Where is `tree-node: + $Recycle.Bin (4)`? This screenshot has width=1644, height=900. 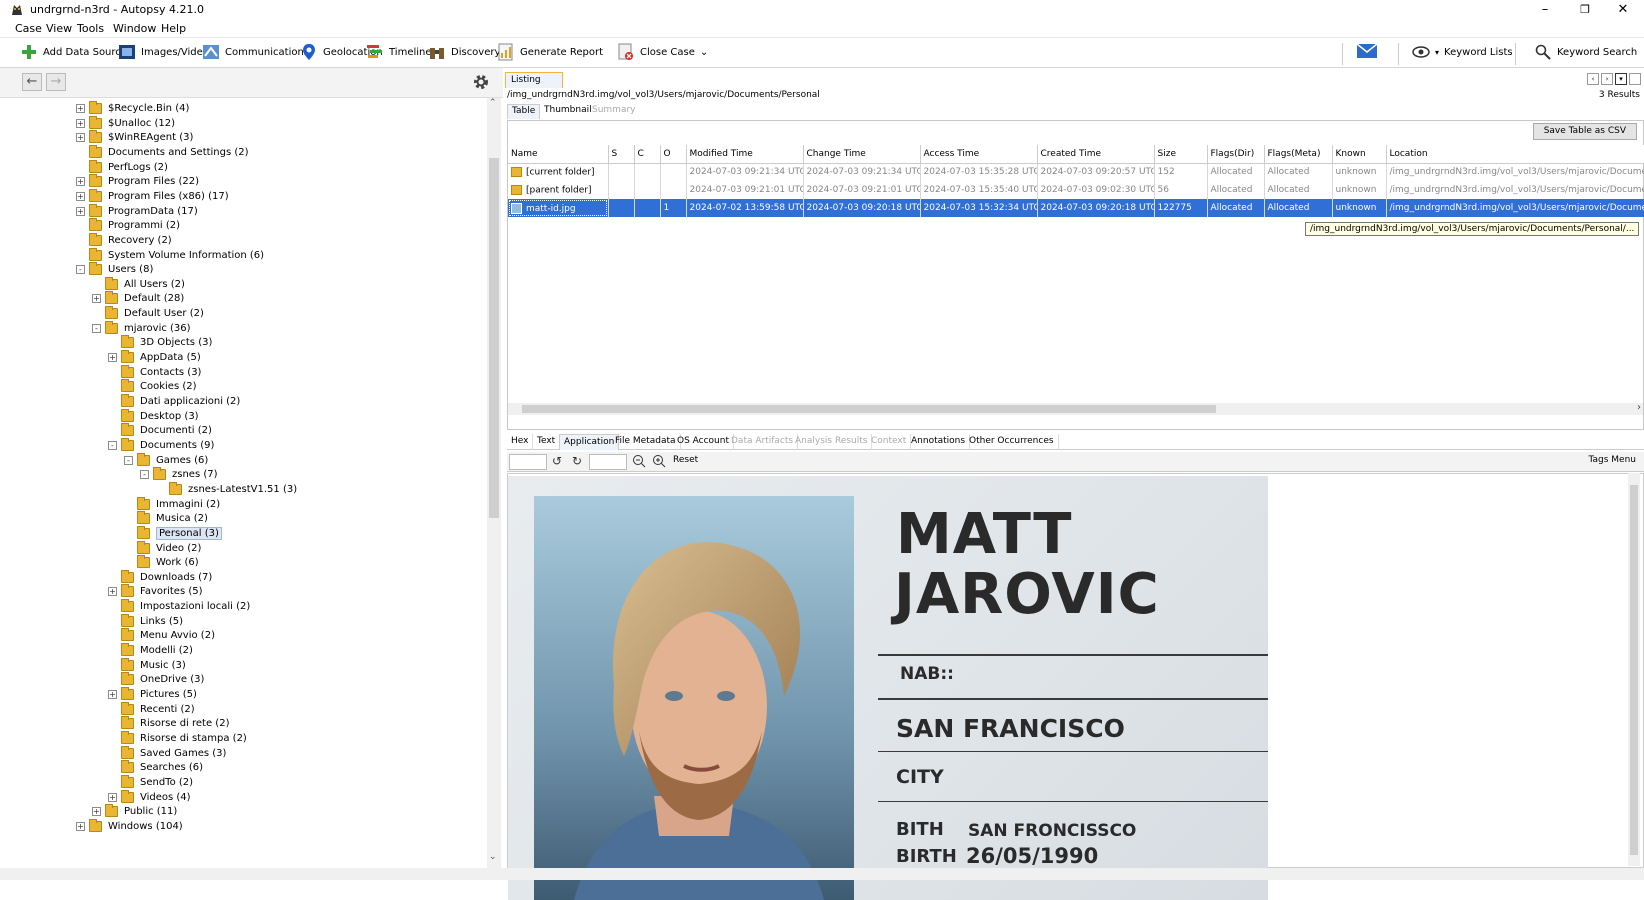
tree-node: + $Recycle.Bin (4) is located at coordinates (132, 108).